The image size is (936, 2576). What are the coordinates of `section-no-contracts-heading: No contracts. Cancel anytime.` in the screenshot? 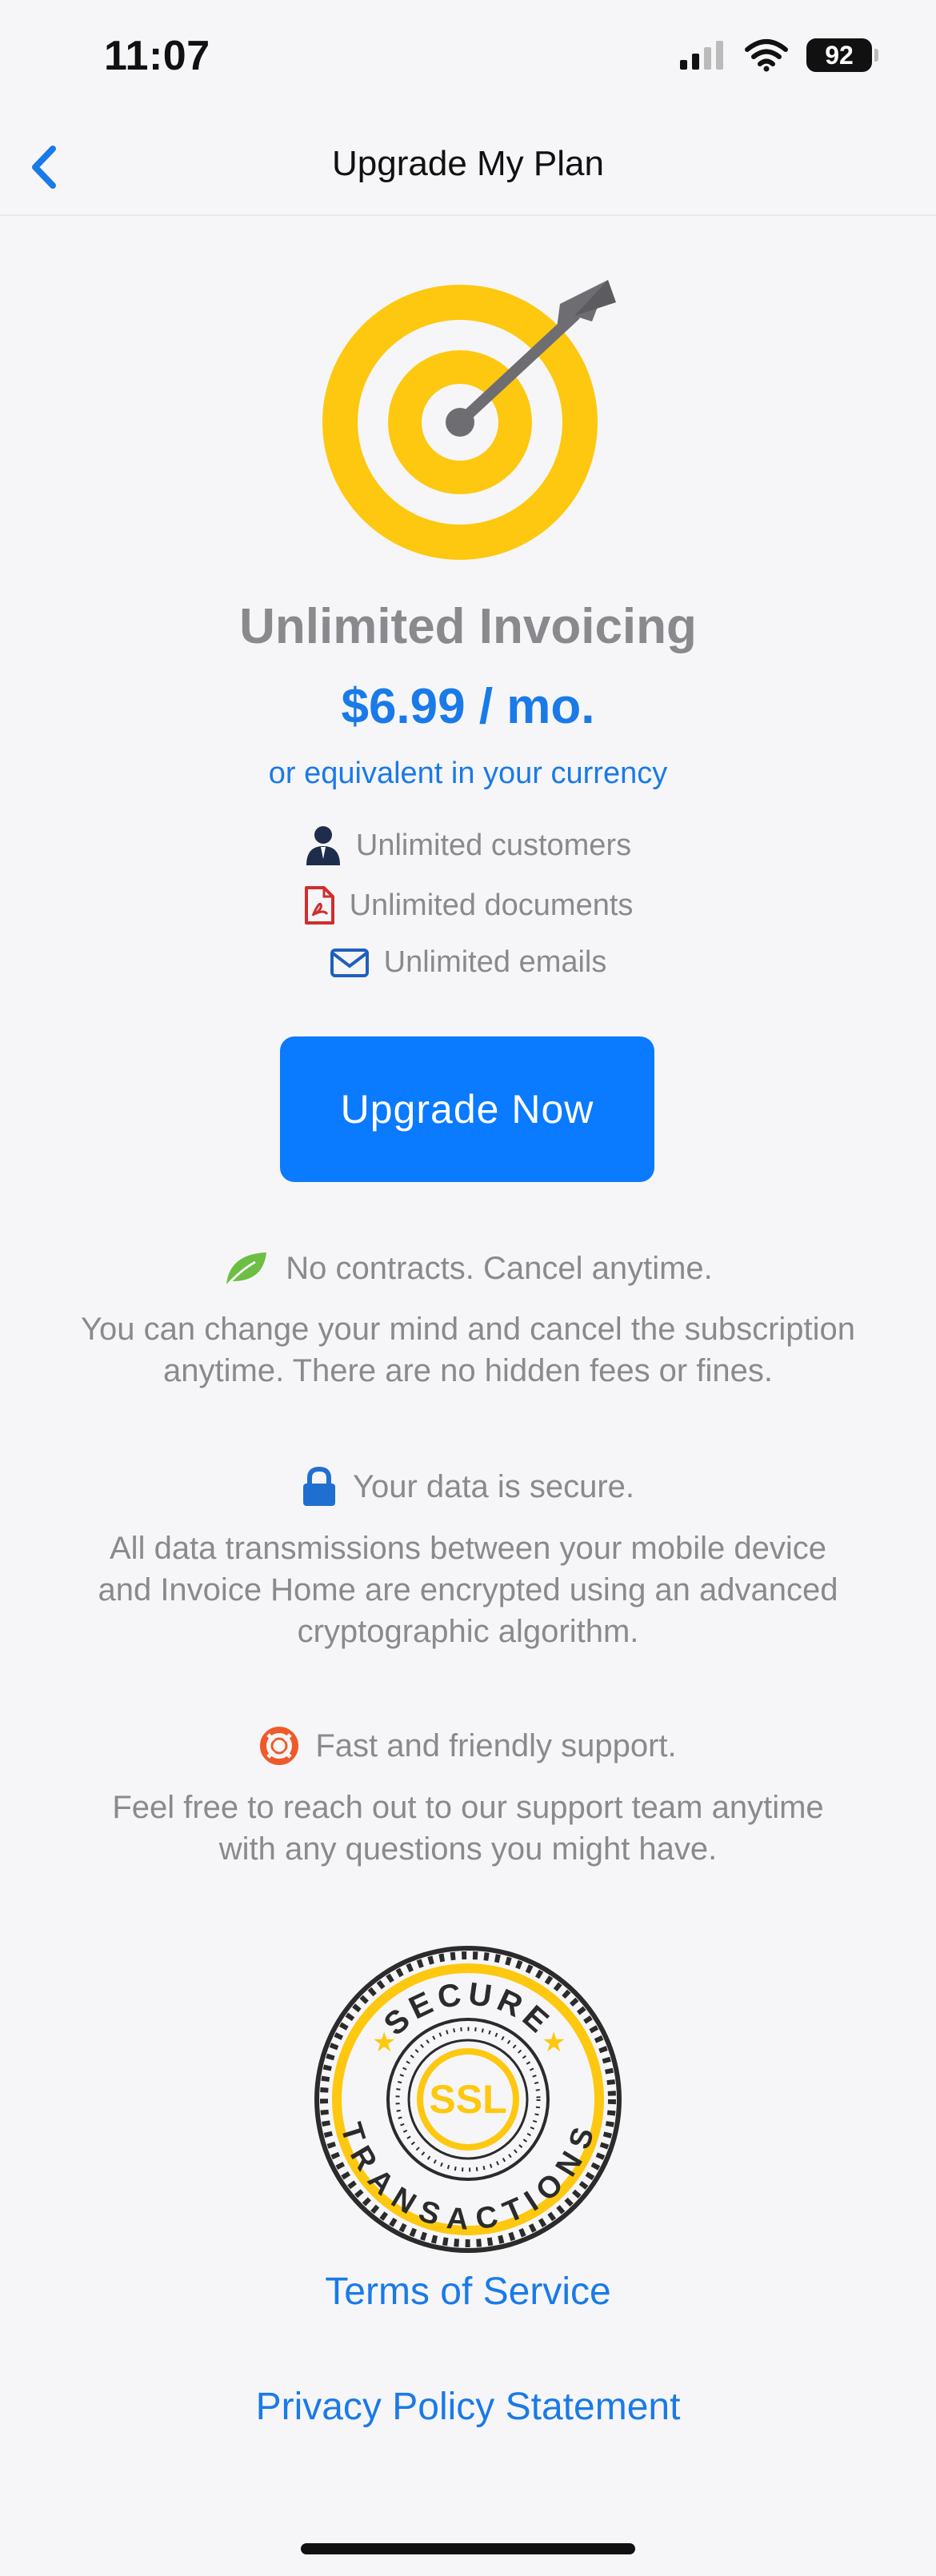 It's located at (468, 1269).